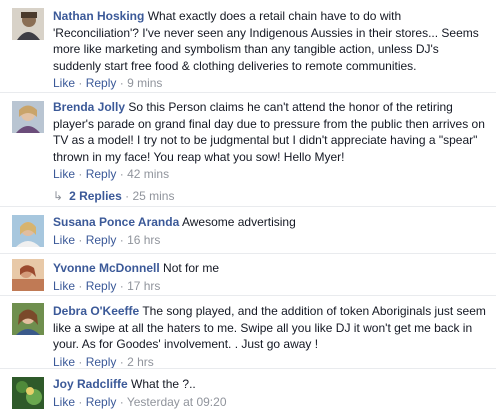 The image size is (496, 413). Describe the element at coordinates (270, 286) in the screenshot. I see `comment-meta: Like · Reply · 17 hrs` at that location.